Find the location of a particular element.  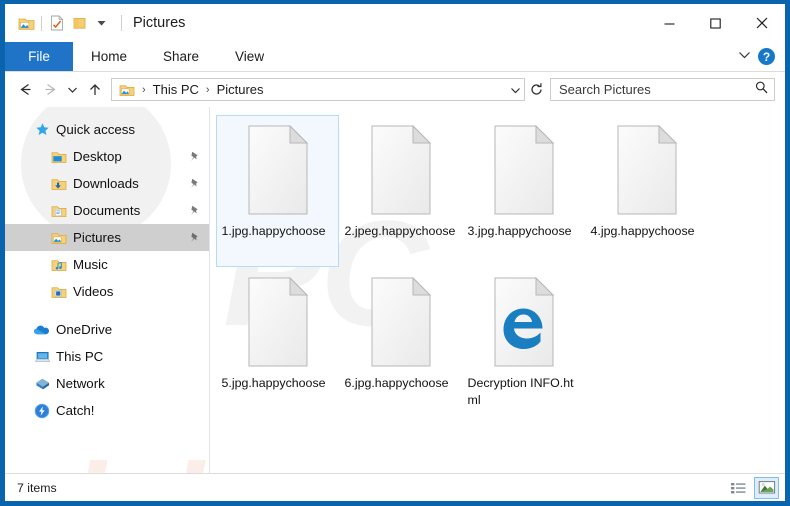

sidebar-item-this-pc: This PC is located at coordinates (107, 356).